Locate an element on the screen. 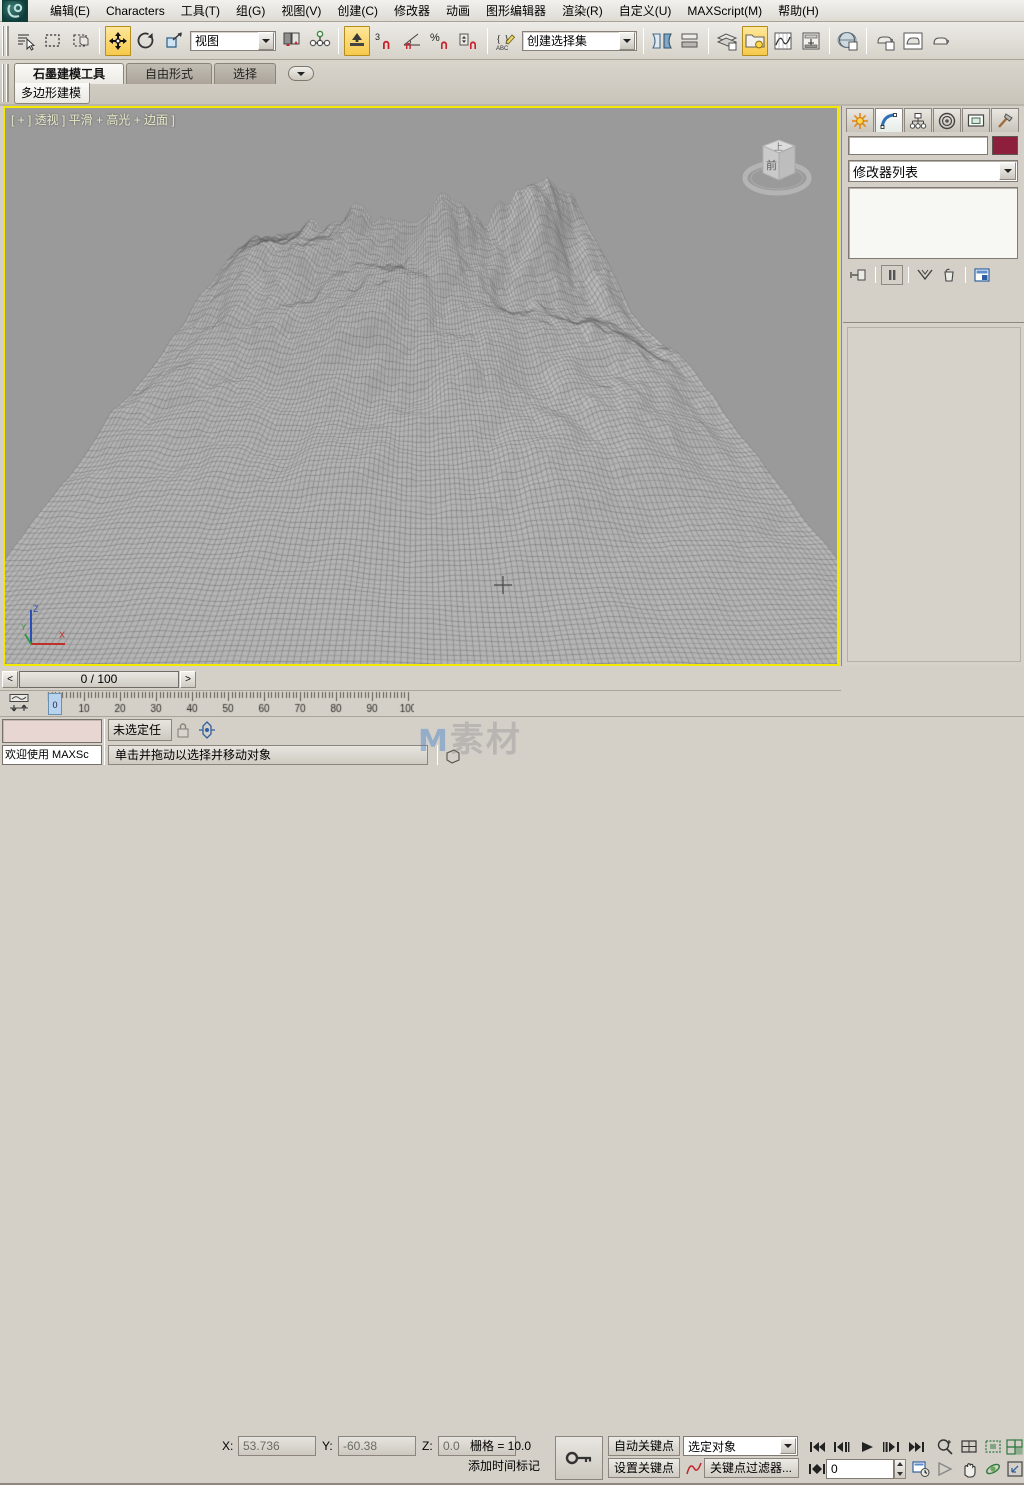  time-slider-prev-button: < is located at coordinates (10, 679).